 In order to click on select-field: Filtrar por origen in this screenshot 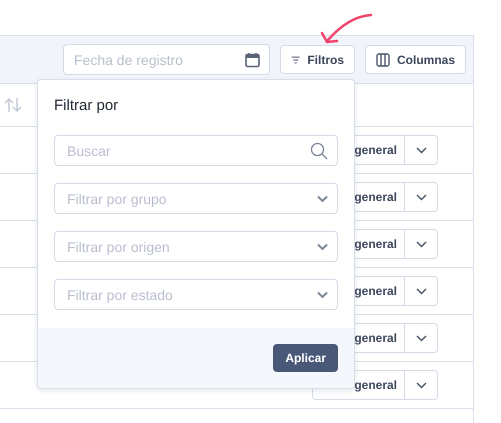, I will do `click(196, 246)`.